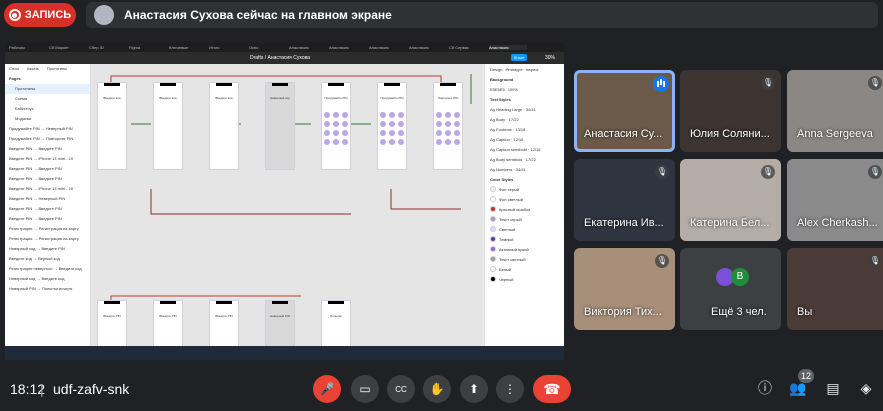 Image resolution: width=883 pixels, height=411 pixels. Describe the element at coordinates (437, 389) in the screenshot. I see `raise-hand-icon: ✋` at that location.